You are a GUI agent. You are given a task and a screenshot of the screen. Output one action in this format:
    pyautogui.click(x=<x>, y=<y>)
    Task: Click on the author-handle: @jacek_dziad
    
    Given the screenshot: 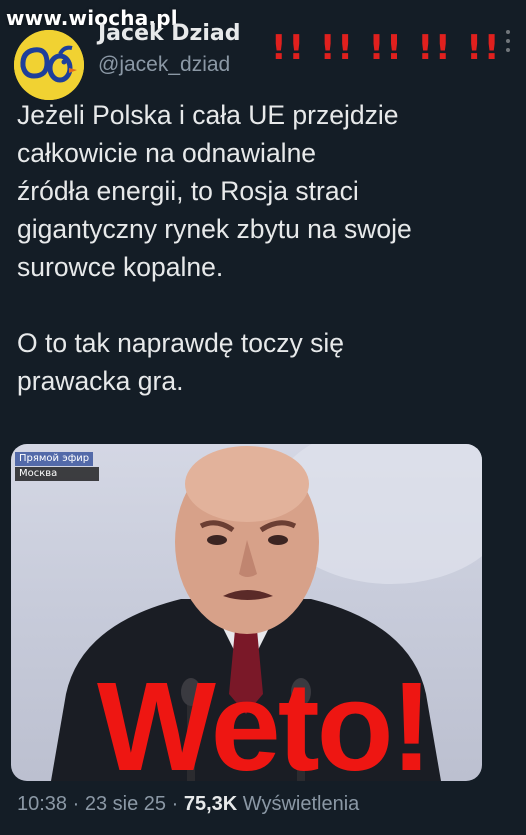 What is the action you would take?
    pyautogui.click(x=164, y=65)
    